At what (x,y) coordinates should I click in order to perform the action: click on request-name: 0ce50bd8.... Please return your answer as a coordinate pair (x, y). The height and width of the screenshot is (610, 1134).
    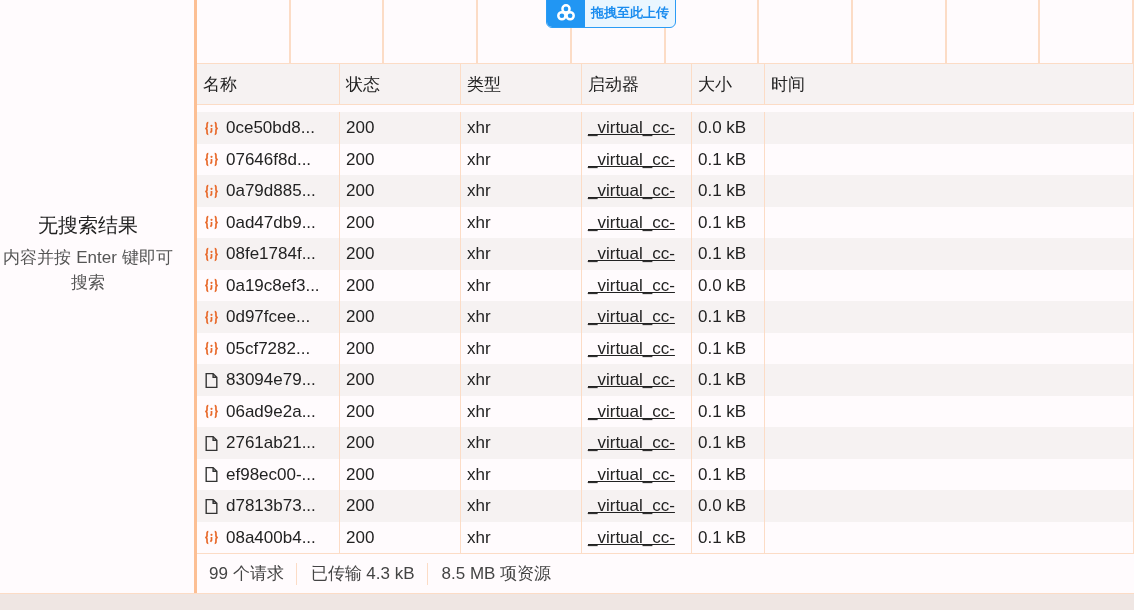
    Looking at the image, I should click on (270, 128).